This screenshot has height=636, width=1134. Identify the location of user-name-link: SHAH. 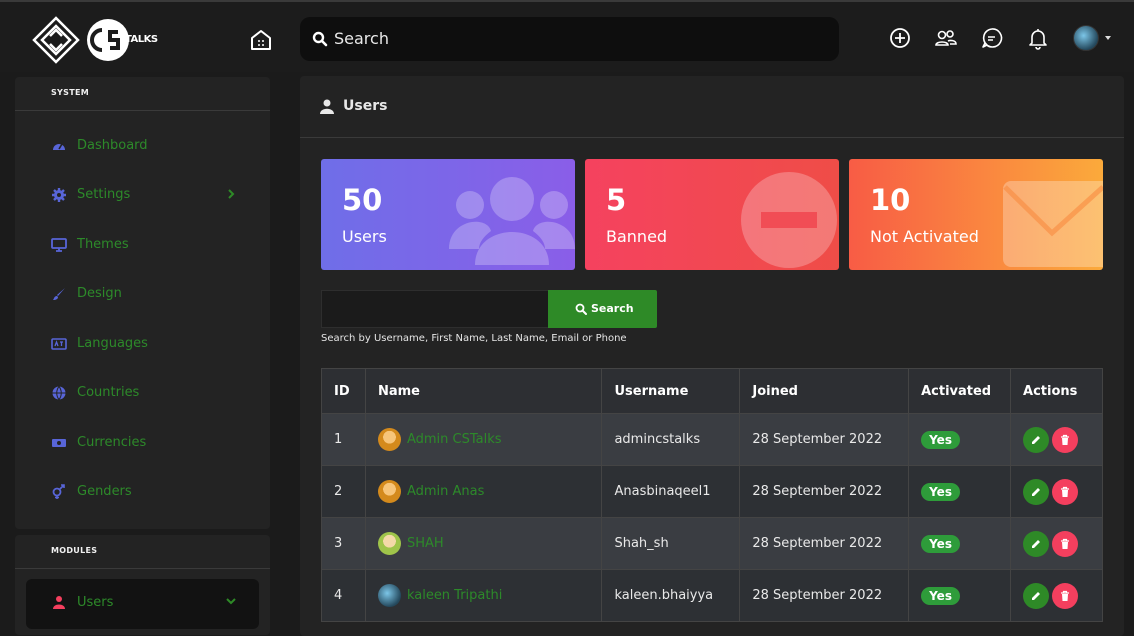
(425, 543).